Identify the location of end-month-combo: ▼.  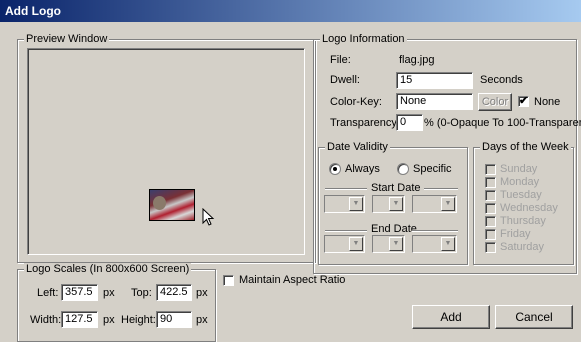
(388, 244).